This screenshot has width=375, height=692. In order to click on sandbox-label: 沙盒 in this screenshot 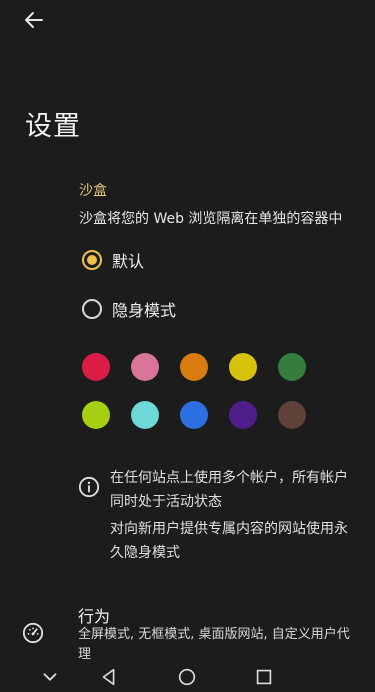, I will do `click(93, 191)`.